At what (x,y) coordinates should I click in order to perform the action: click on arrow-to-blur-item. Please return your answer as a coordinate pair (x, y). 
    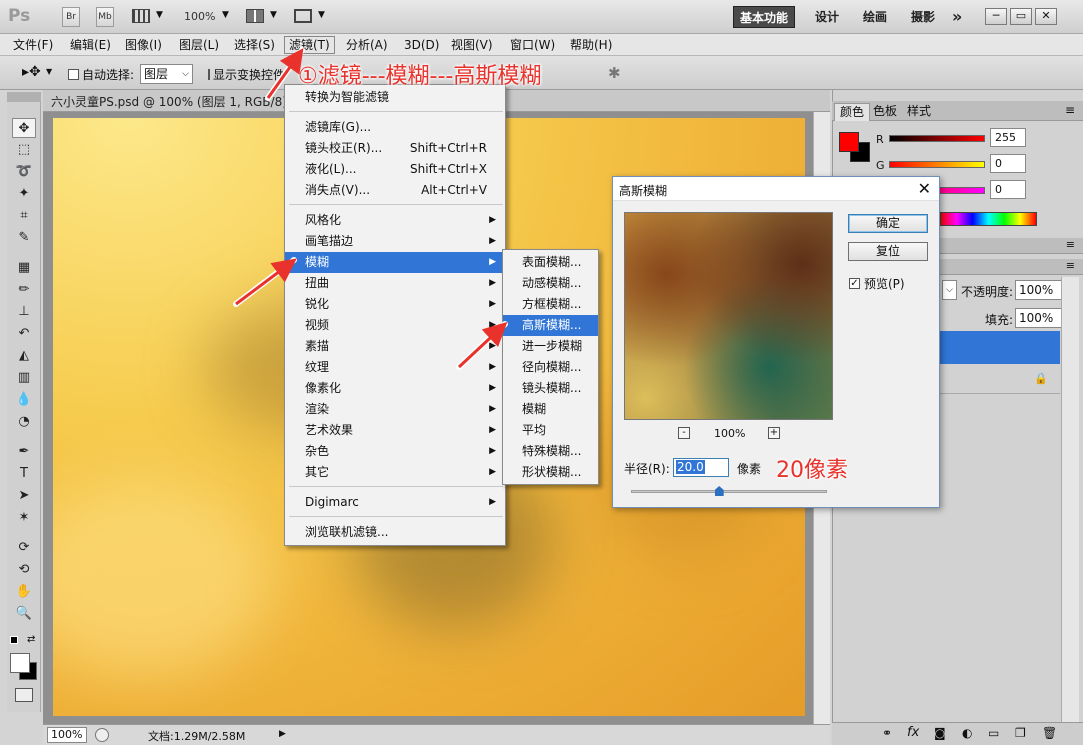
    Looking at the image, I should click on (266, 282).